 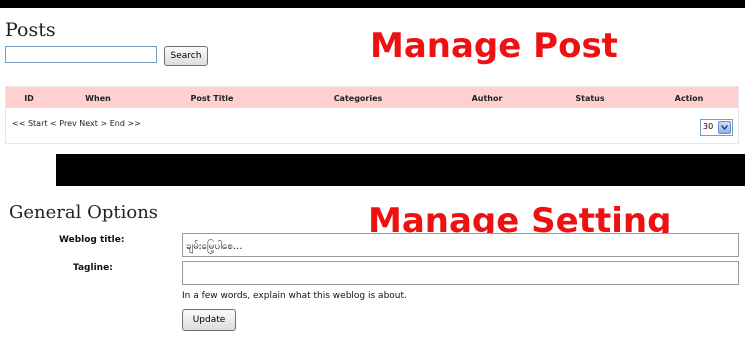 What do you see at coordinates (372, 4) in the screenshot?
I see `top-black-bar` at bounding box center [372, 4].